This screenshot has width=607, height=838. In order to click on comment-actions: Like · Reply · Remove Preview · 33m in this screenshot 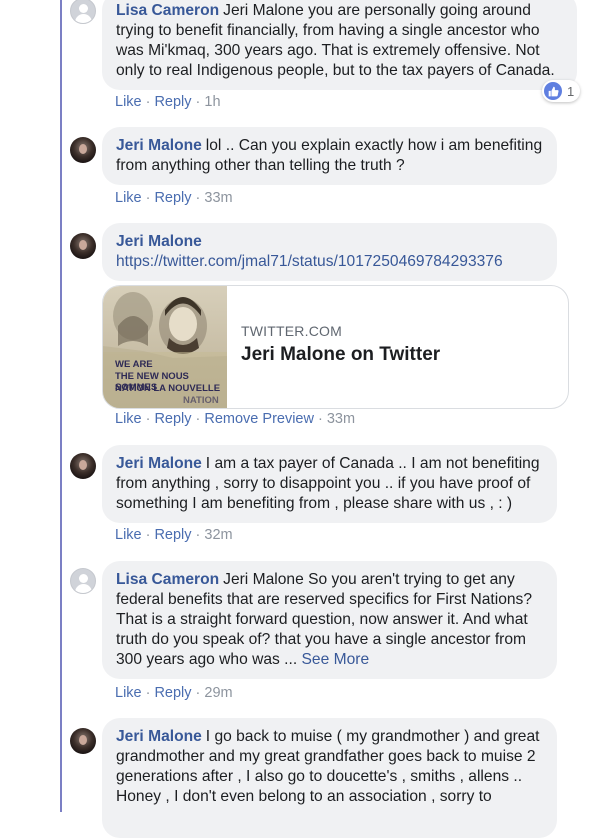, I will do `click(235, 419)`.